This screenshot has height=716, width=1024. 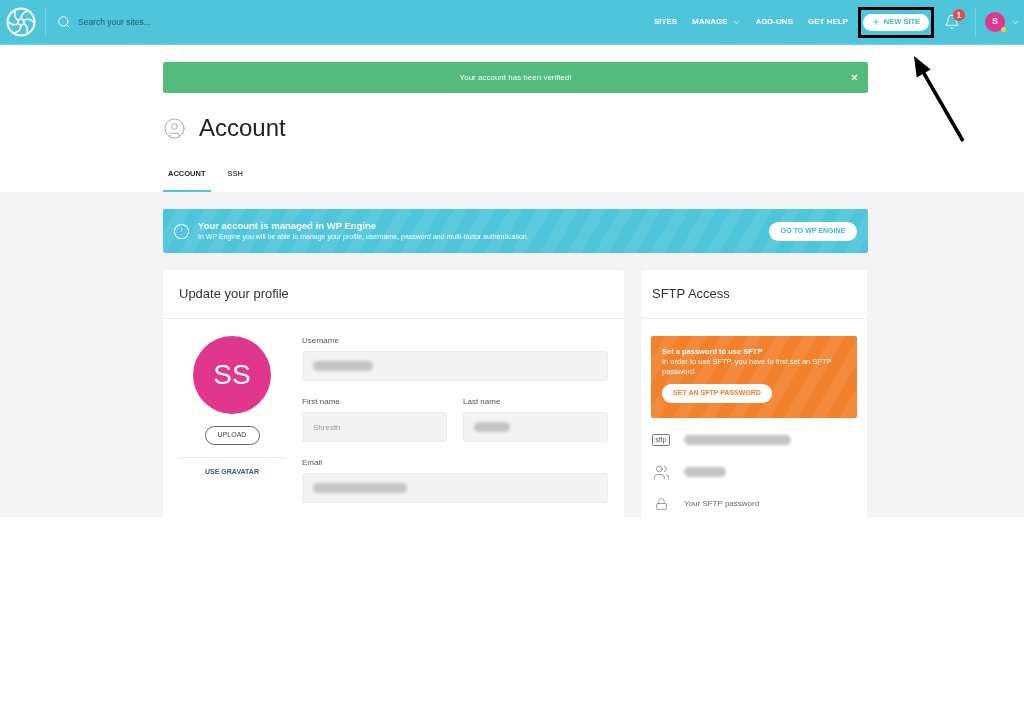 What do you see at coordinates (21, 22) in the screenshot?
I see `aperture-logo` at bounding box center [21, 22].